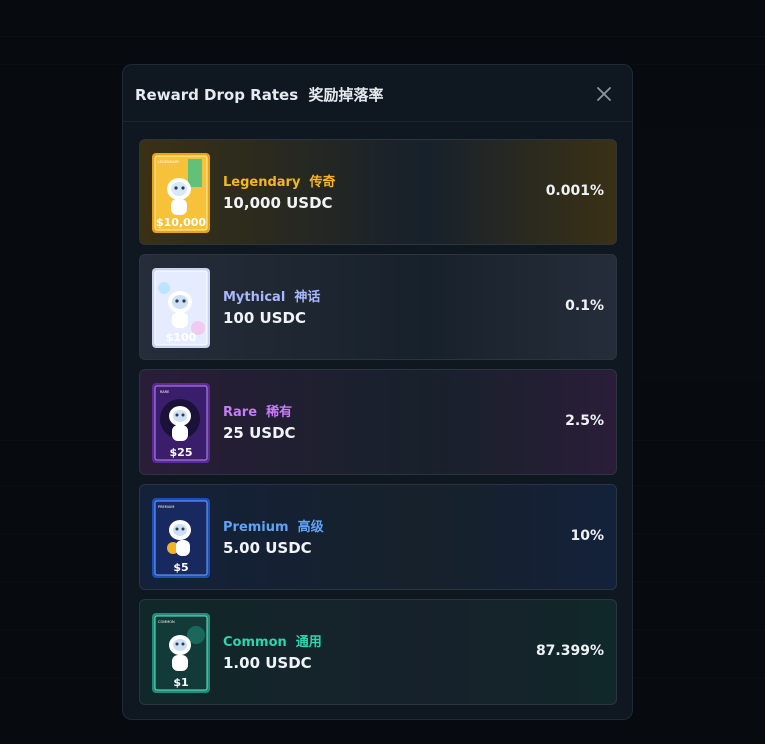 Image resolution: width=765 pixels, height=744 pixels. Describe the element at coordinates (181, 193) in the screenshot. I see `legendary-card-image: $10,000 LEGENDARY` at that location.